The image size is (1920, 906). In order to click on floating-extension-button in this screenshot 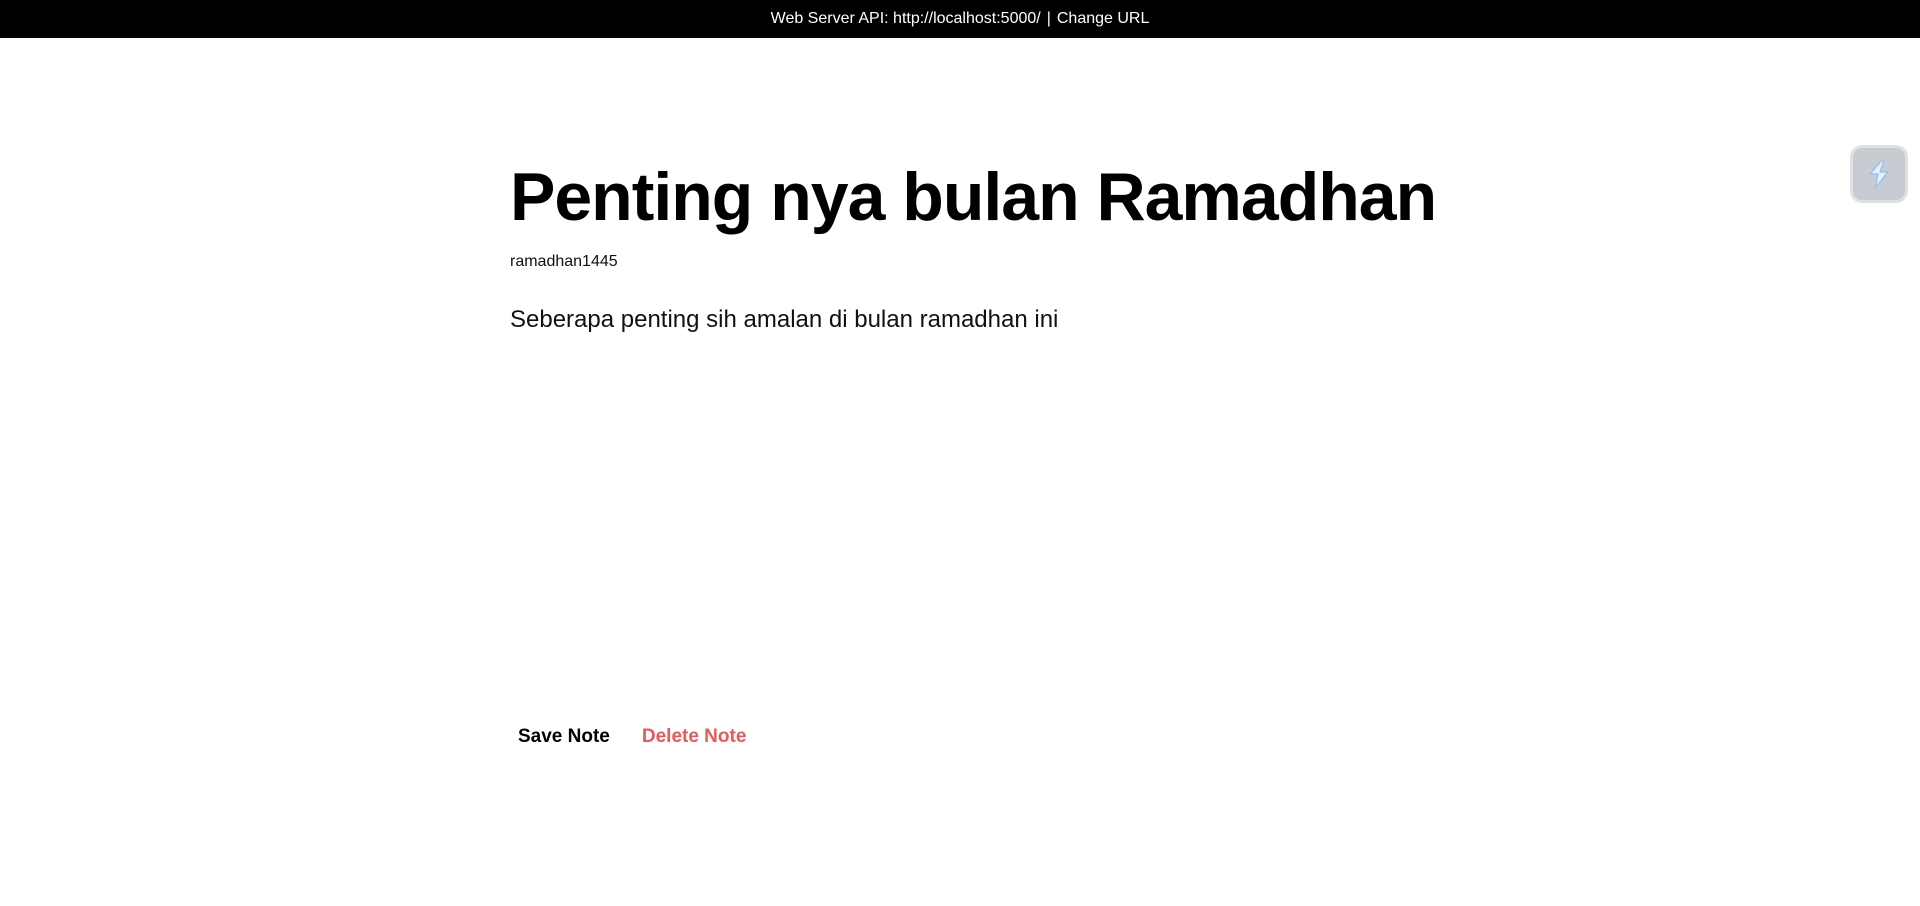, I will do `click(1879, 174)`.